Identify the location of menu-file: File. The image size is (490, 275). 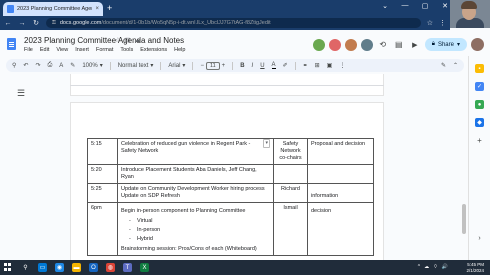
(28, 50).